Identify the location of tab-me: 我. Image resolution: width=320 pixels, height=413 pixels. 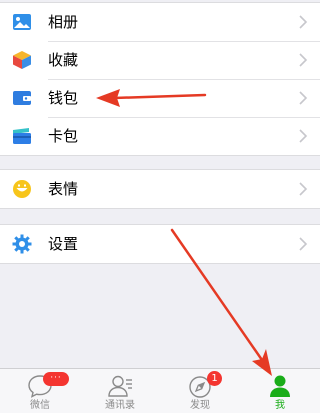
(280, 391).